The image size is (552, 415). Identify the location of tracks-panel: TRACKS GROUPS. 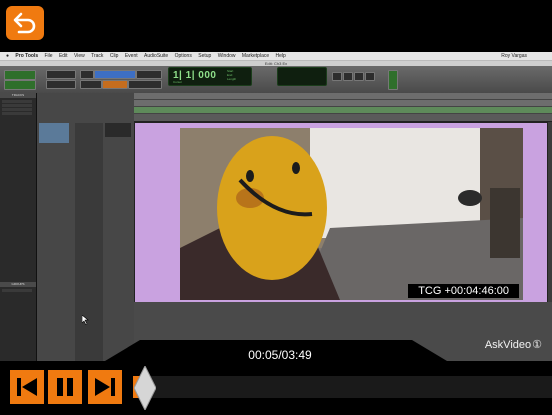
(18, 227).